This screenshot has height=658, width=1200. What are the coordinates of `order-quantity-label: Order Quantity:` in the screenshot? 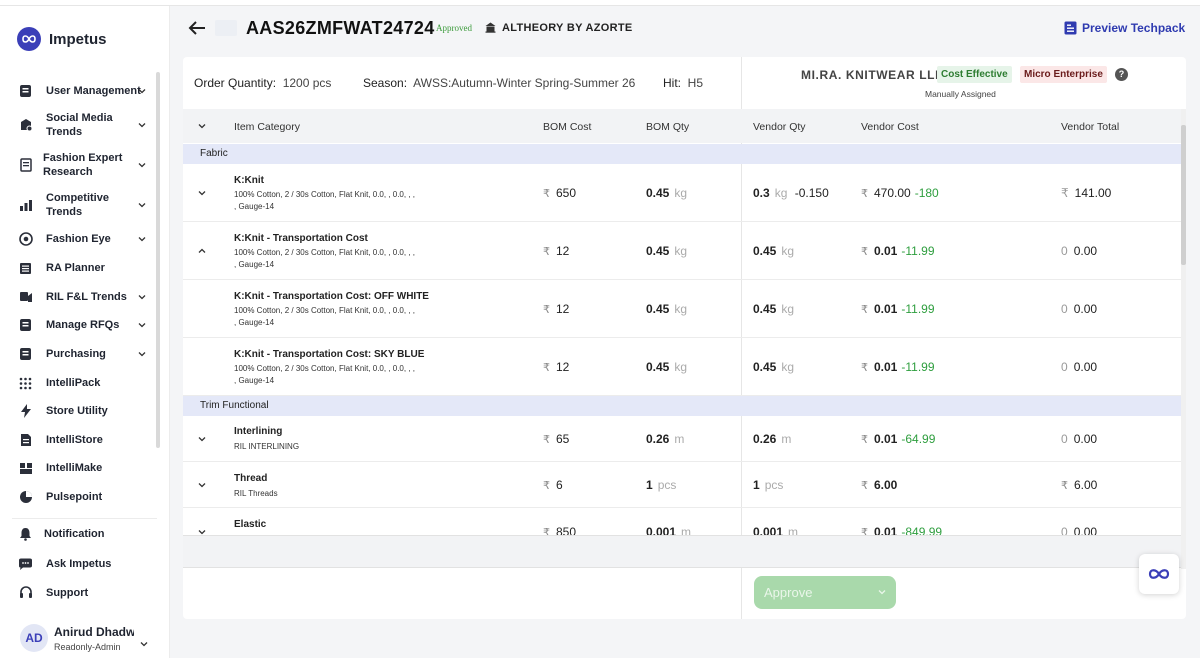 It's located at (235, 83).